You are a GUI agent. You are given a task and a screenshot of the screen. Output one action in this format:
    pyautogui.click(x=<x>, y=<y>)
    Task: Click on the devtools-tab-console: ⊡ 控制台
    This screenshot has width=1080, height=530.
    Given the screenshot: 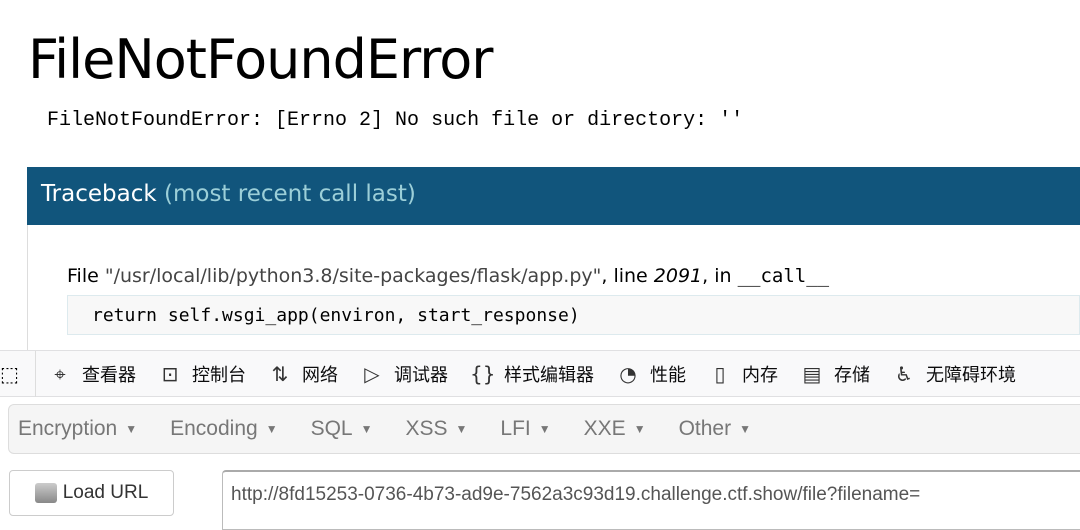 What is the action you would take?
    pyautogui.click(x=202, y=374)
    